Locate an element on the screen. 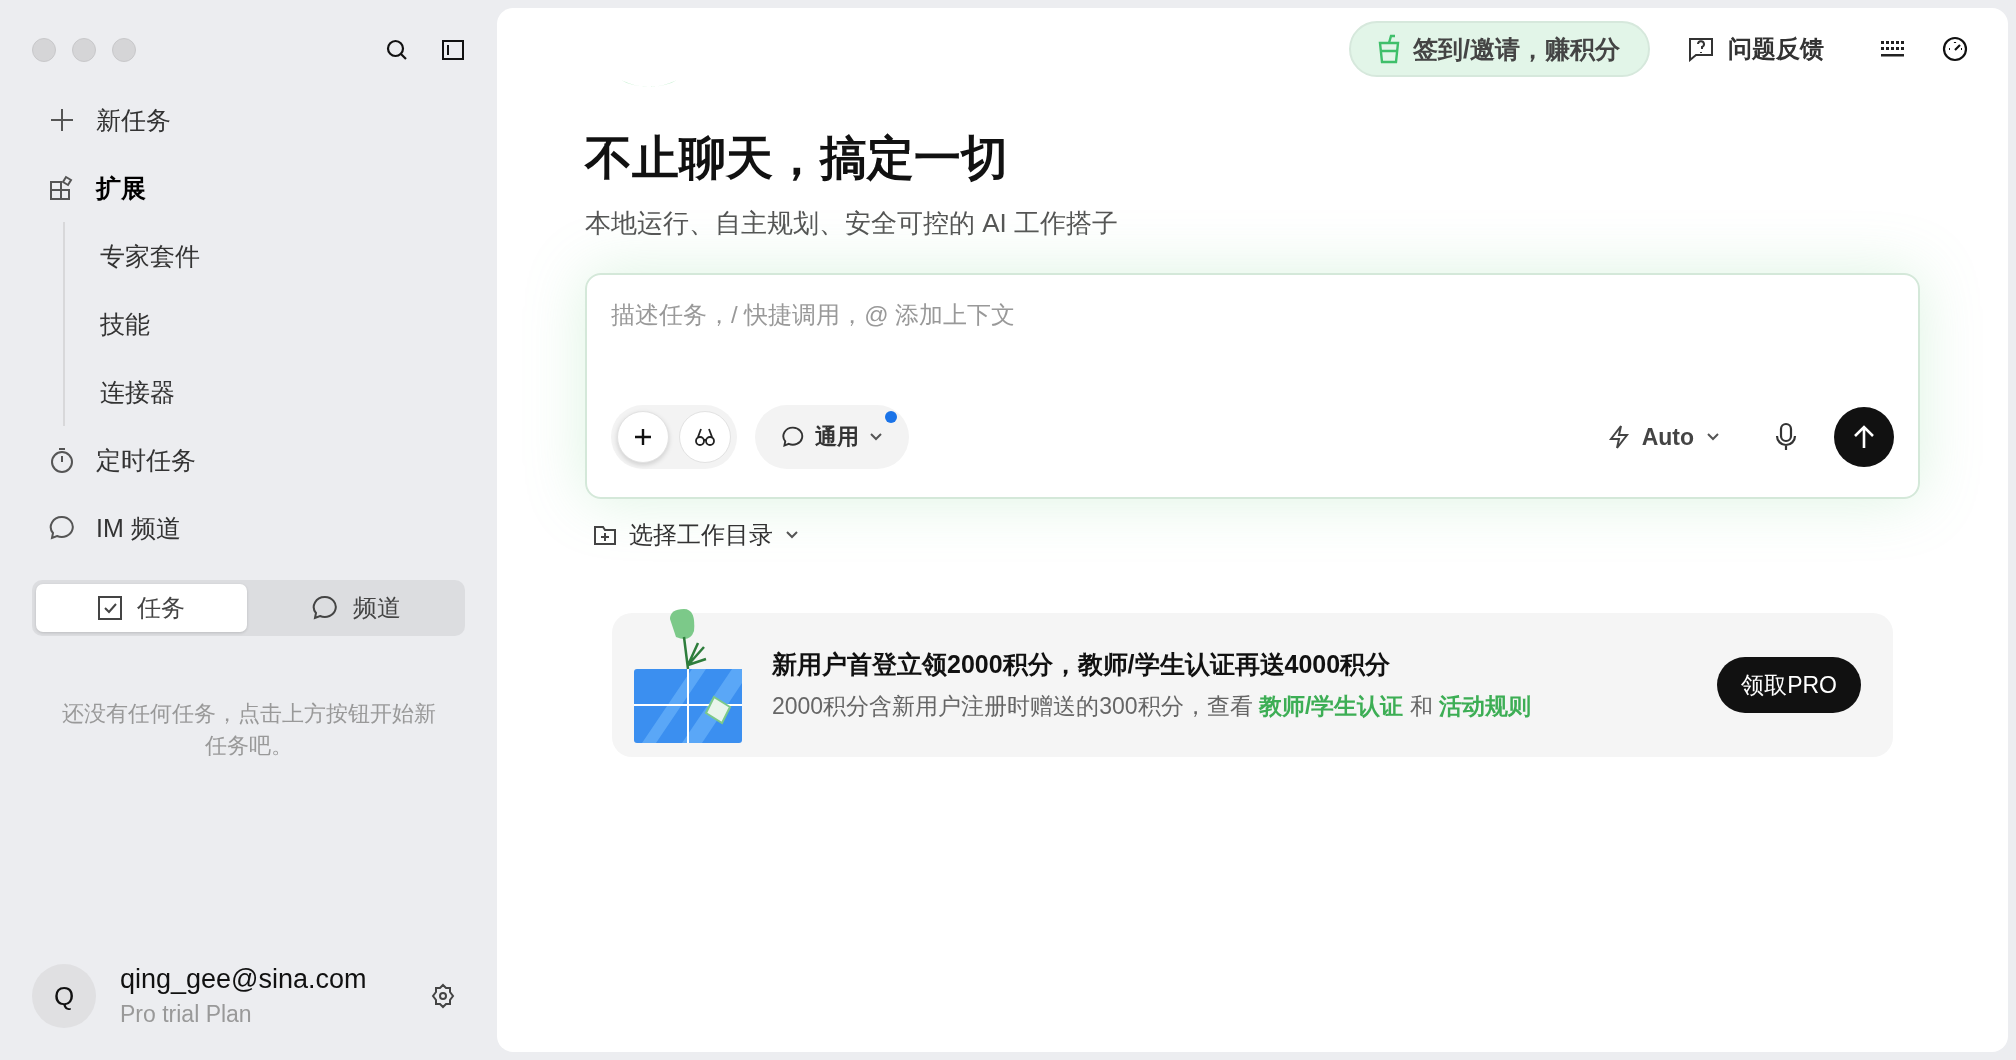  microphone-icon is located at coordinates (1786, 437).